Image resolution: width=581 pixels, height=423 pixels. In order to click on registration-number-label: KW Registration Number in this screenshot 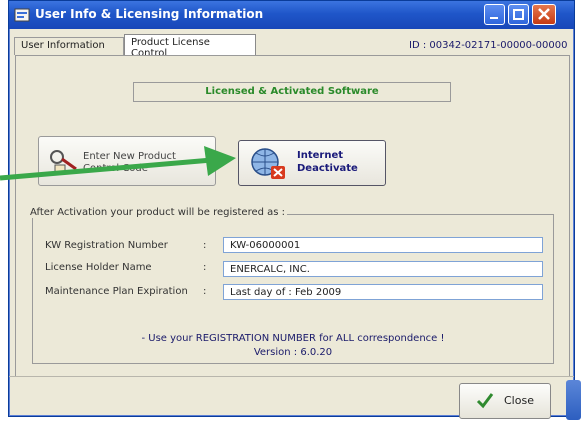, I will do `click(106, 245)`.